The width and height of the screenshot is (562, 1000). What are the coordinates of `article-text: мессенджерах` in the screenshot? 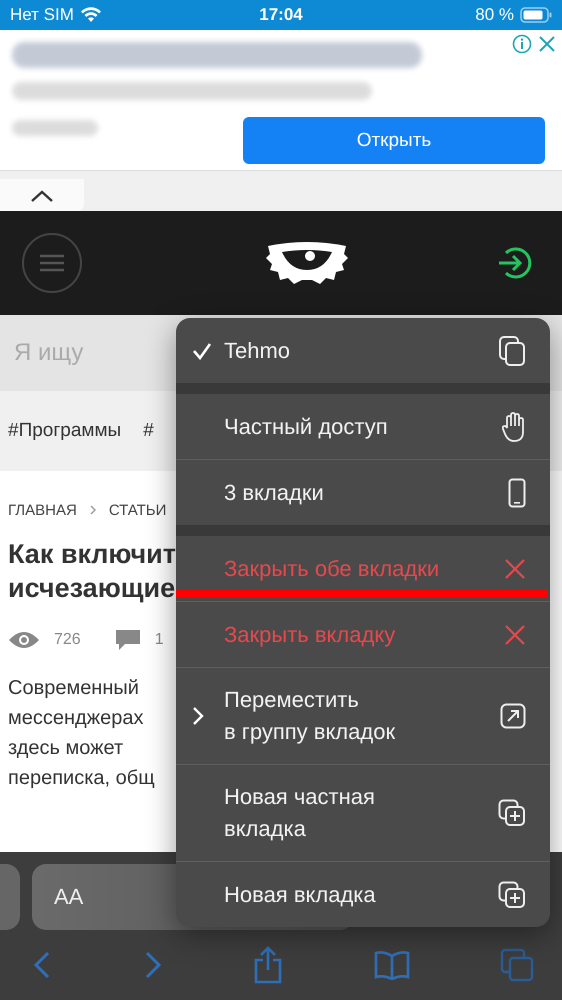 It's located at (76, 718).